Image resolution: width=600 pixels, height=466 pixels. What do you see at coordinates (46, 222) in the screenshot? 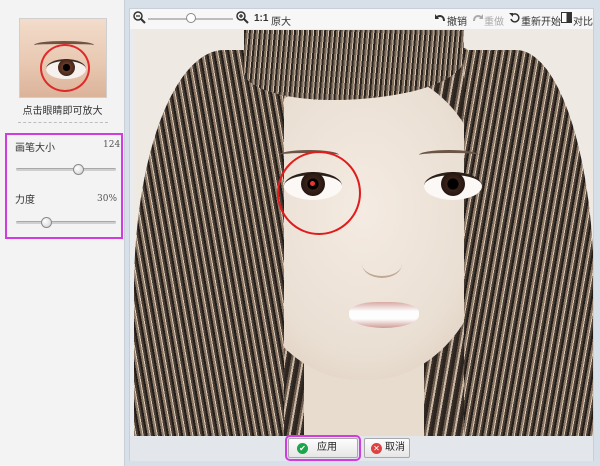
I see `strength-slider-handle` at bounding box center [46, 222].